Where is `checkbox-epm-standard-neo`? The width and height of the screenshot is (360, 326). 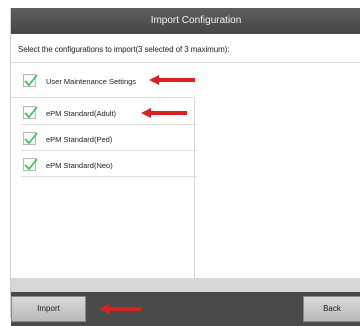 checkbox-epm-standard-neo is located at coordinates (30, 164).